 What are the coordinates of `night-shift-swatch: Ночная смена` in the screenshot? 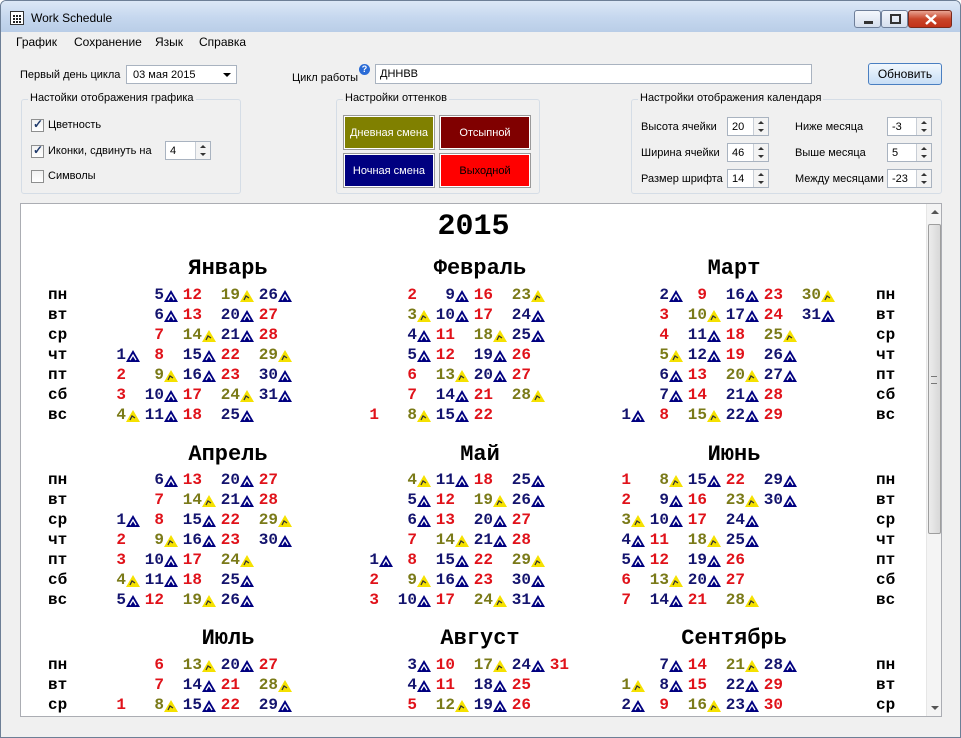 It's located at (389, 170).